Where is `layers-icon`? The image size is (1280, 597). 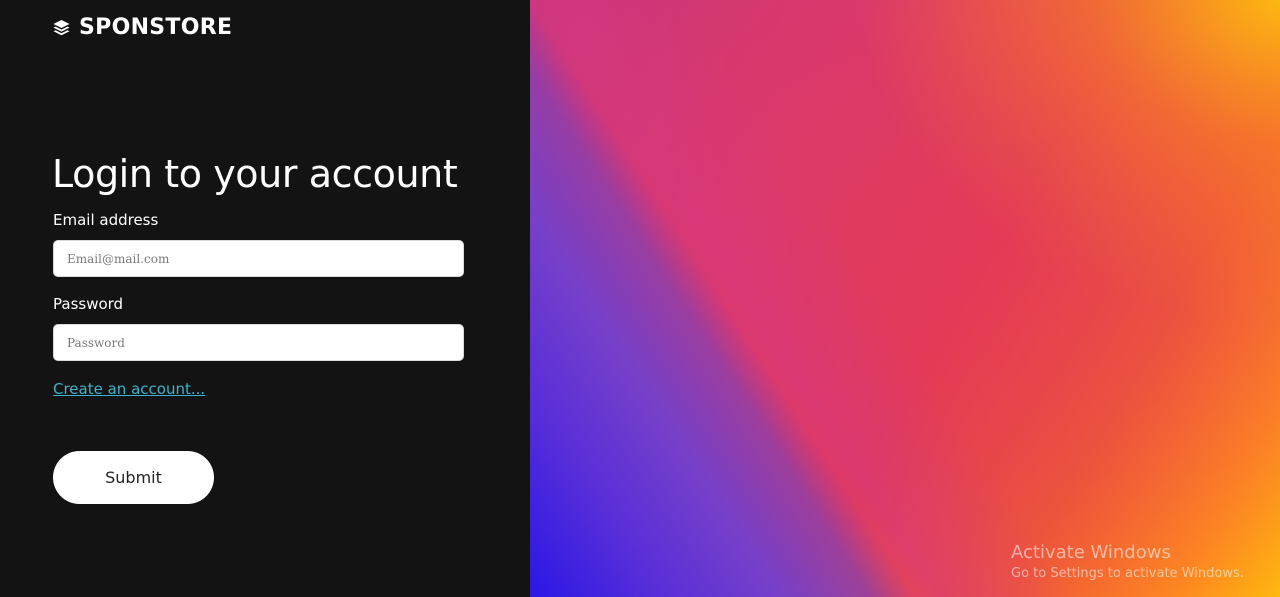
layers-icon is located at coordinates (61, 27).